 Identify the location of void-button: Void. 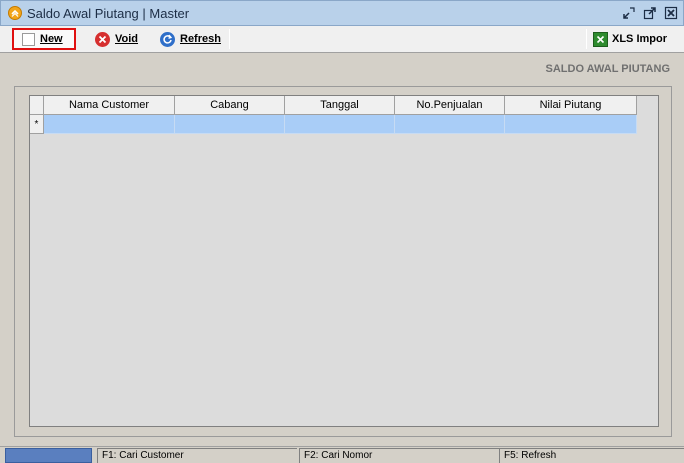
(116, 39).